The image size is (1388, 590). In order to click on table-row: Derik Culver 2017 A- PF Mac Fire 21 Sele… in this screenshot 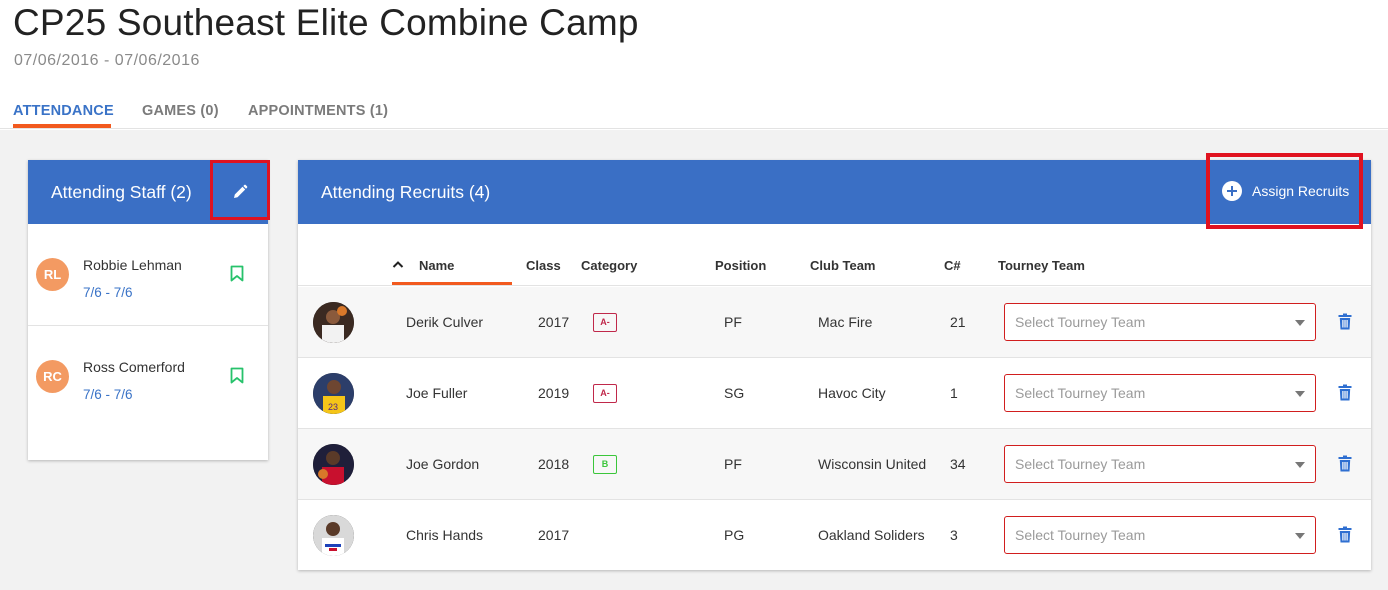, I will do `click(834, 322)`.